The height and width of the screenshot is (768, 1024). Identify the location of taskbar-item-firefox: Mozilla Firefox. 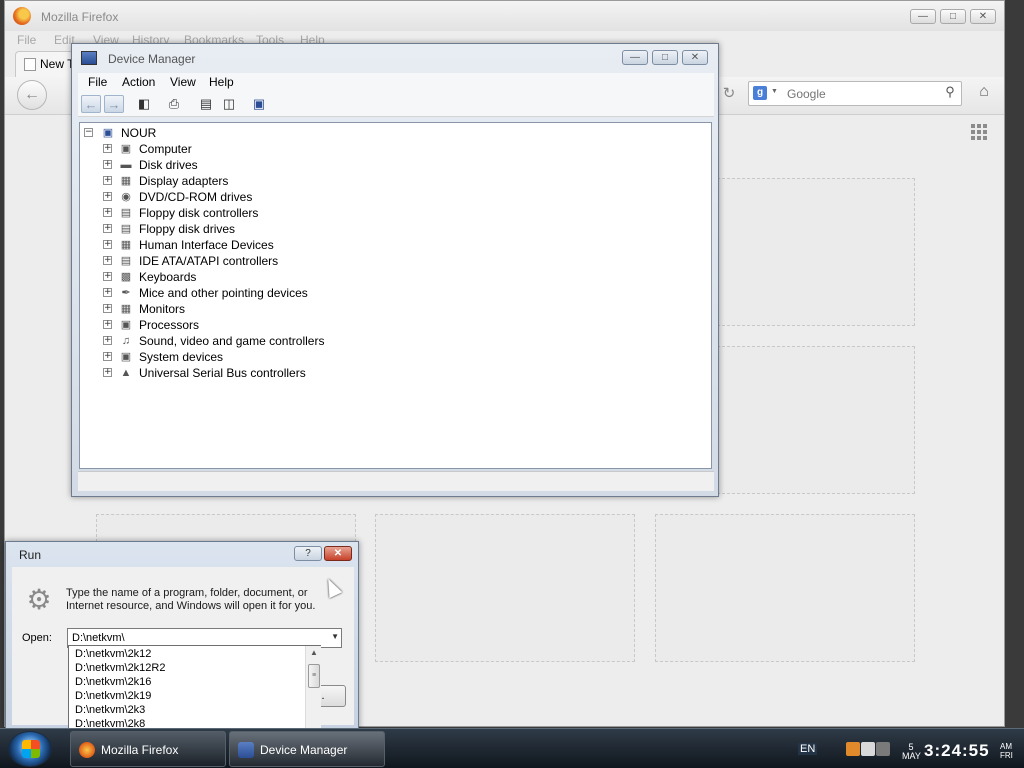
(148, 749).